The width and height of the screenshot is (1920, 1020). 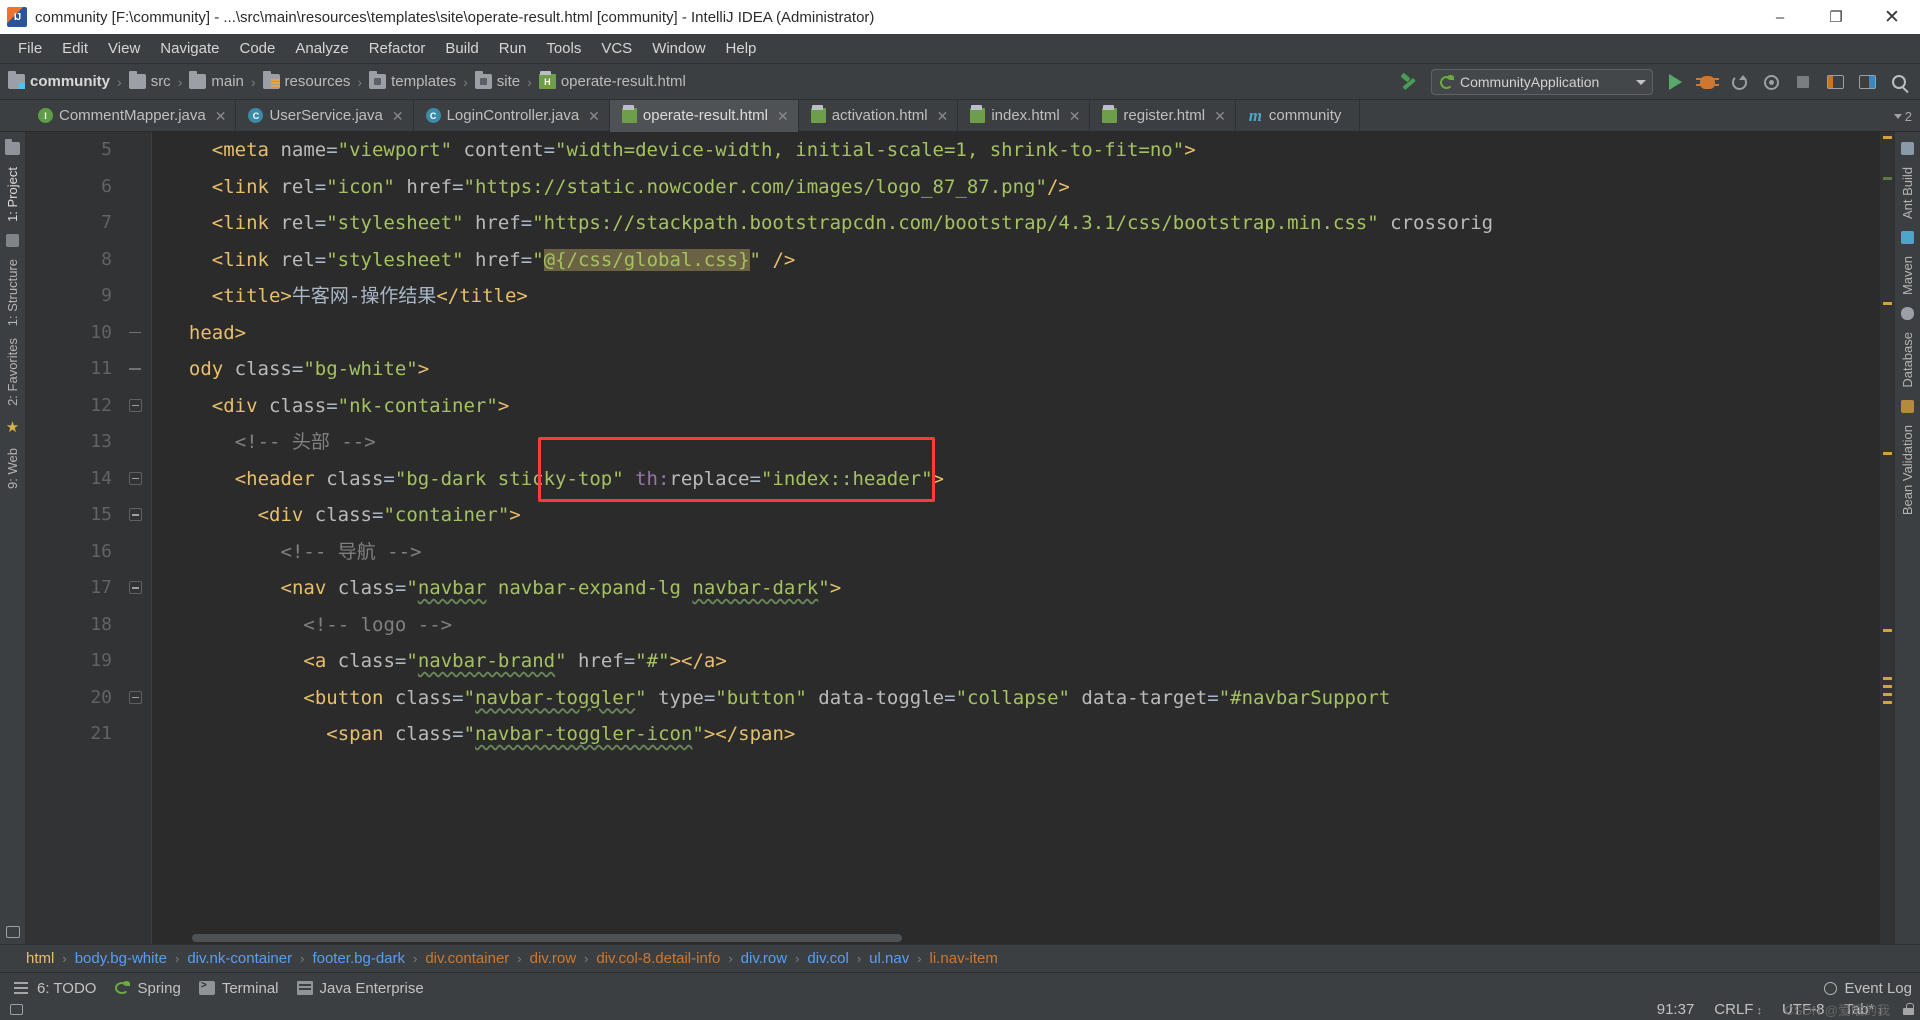 I want to click on element-path-item: body.bg-white, so click(x=121, y=958).